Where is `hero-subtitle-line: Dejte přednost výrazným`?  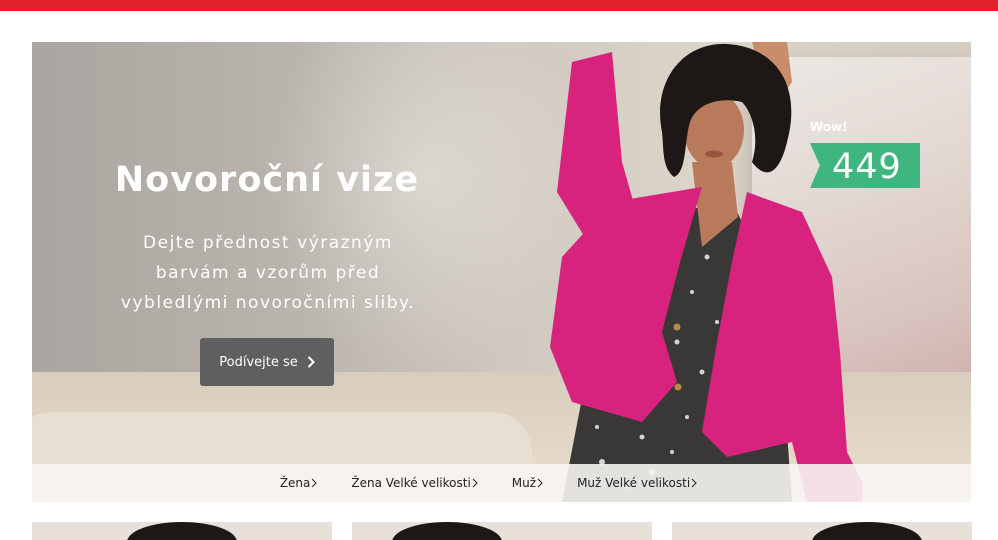 hero-subtitle-line: Dejte přednost výrazným is located at coordinates (268, 243).